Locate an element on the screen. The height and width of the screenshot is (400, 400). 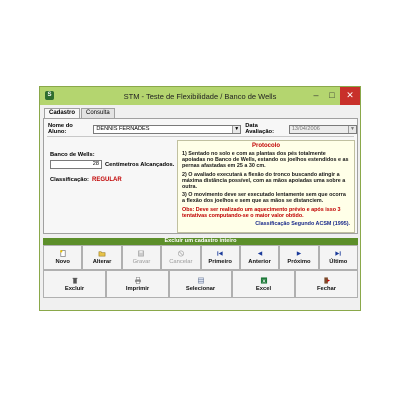
selecionar-label: Selecionar is located at coordinates (200, 288).